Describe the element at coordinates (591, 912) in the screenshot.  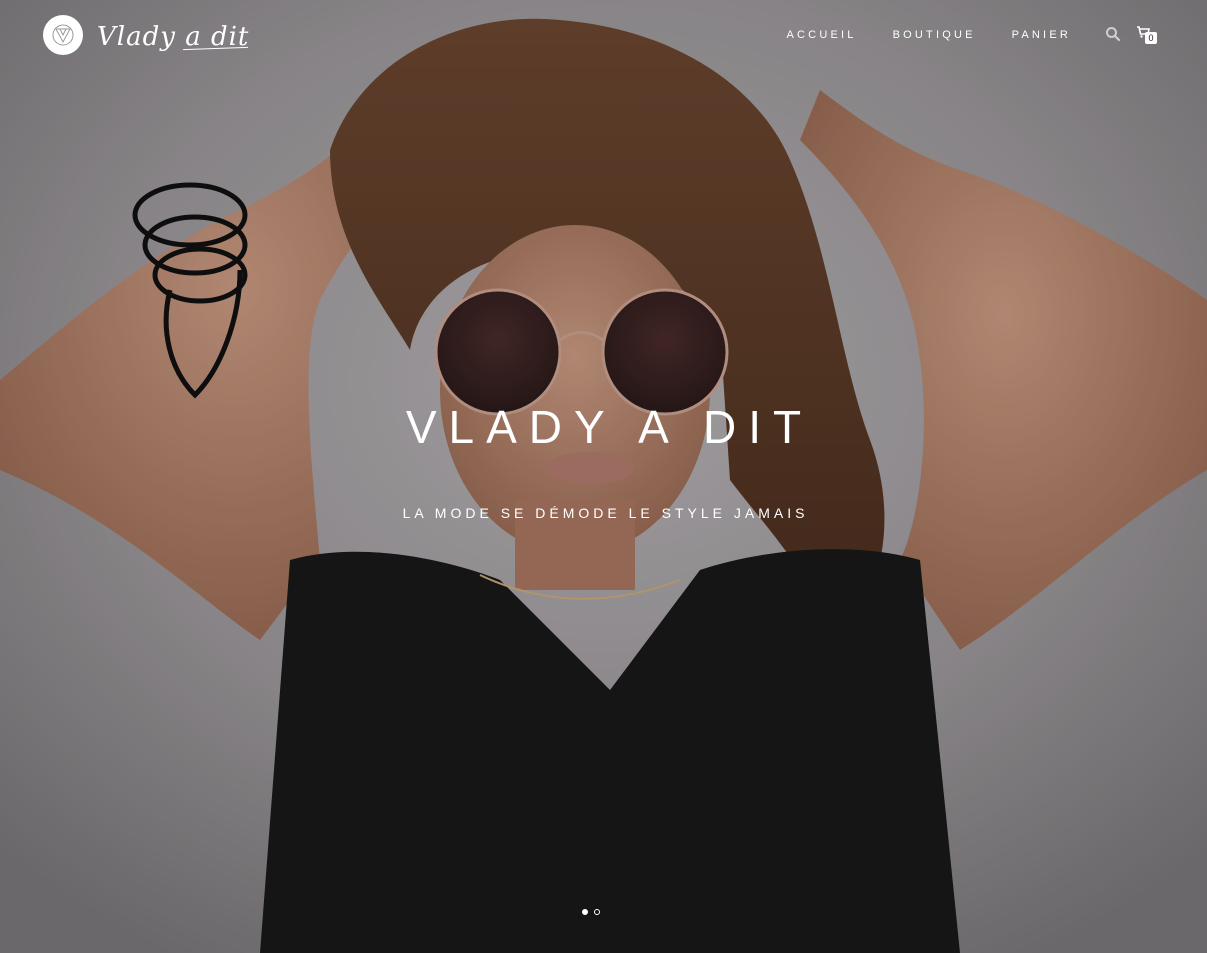
I see `slider-pagination` at that location.